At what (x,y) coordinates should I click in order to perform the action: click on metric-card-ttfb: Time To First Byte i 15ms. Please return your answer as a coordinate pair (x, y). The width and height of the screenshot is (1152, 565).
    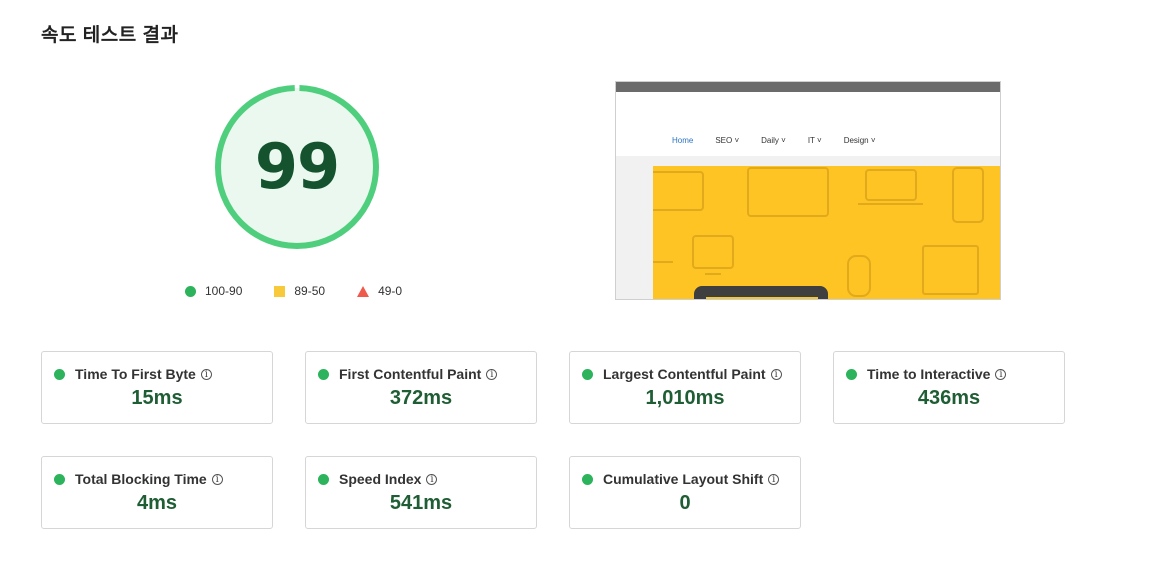
    Looking at the image, I should click on (157, 387).